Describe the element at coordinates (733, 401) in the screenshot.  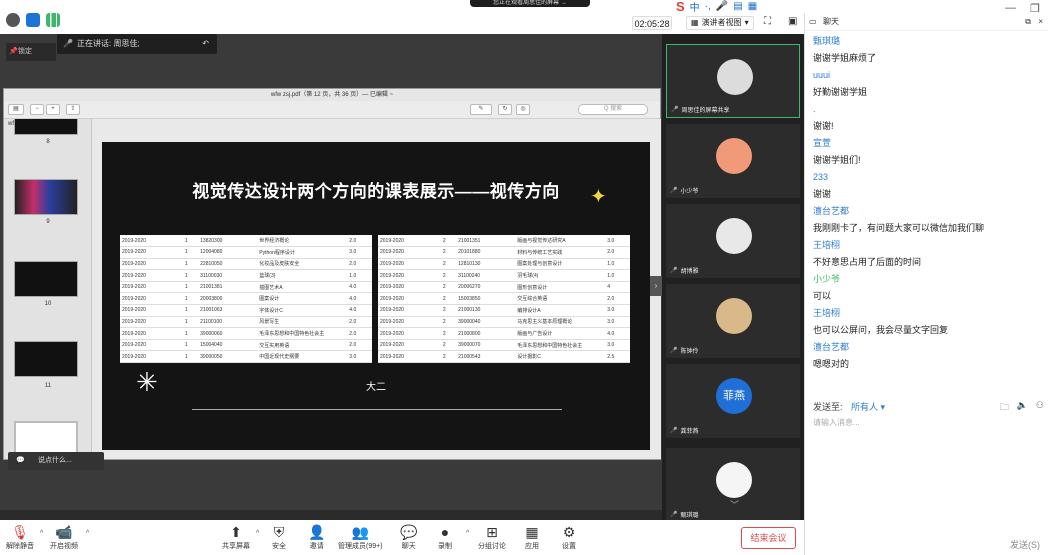
I see `participant-tile: 菲燕 🎤 龚菲燕` at that location.